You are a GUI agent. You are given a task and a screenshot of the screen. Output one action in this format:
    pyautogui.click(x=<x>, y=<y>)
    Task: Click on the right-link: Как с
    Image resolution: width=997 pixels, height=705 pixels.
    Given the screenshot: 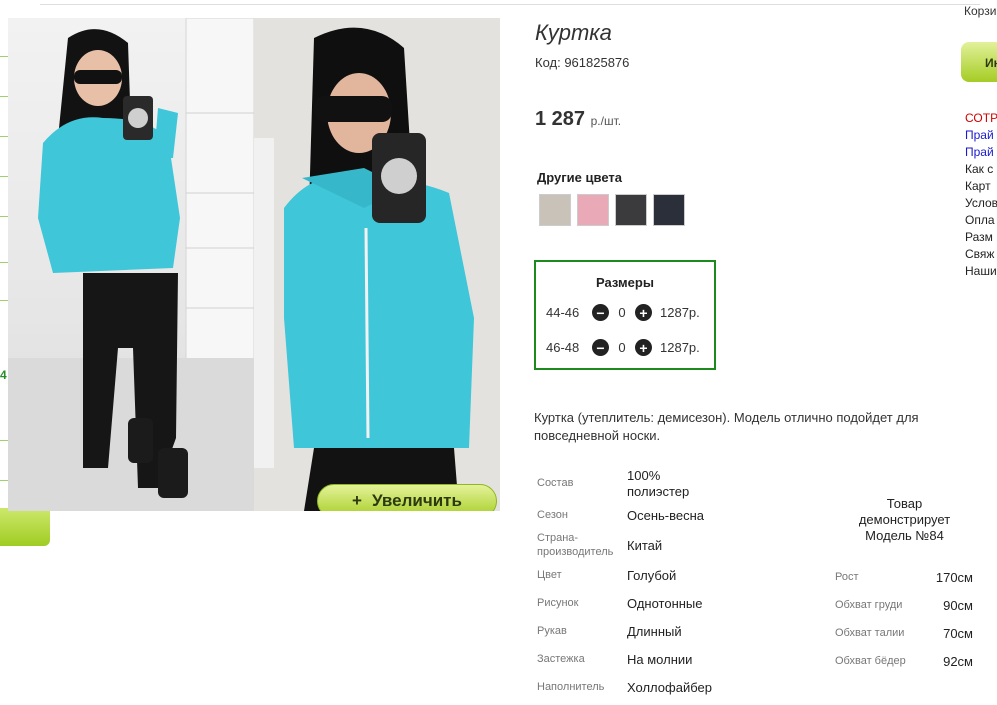 What is the action you would take?
    pyautogui.click(x=981, y=169)
    